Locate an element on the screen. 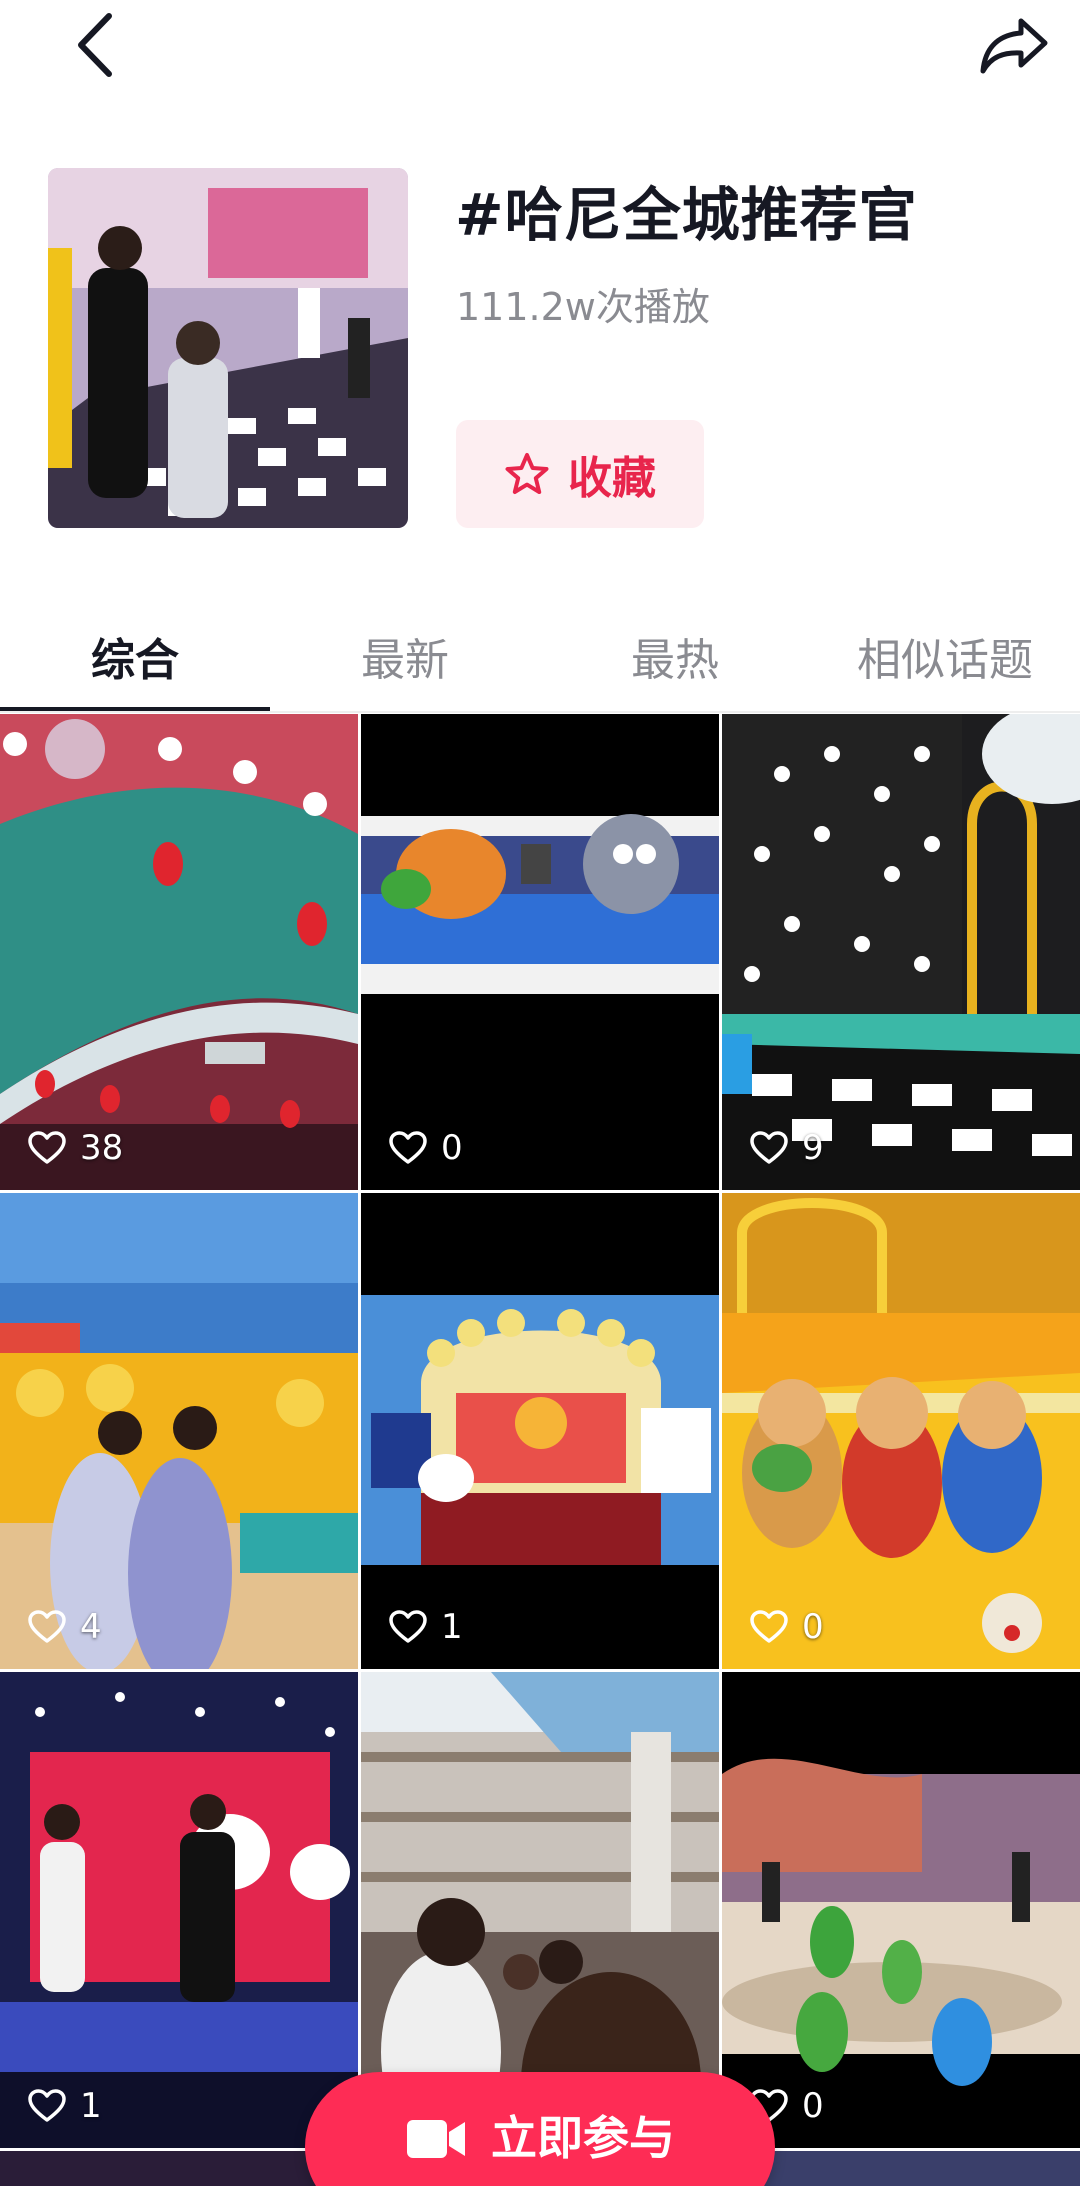 This screenshot has height=2186, width=1080. tab-bar: 综合 最新 最热 相似话题 is located at coordinates (540, 656).